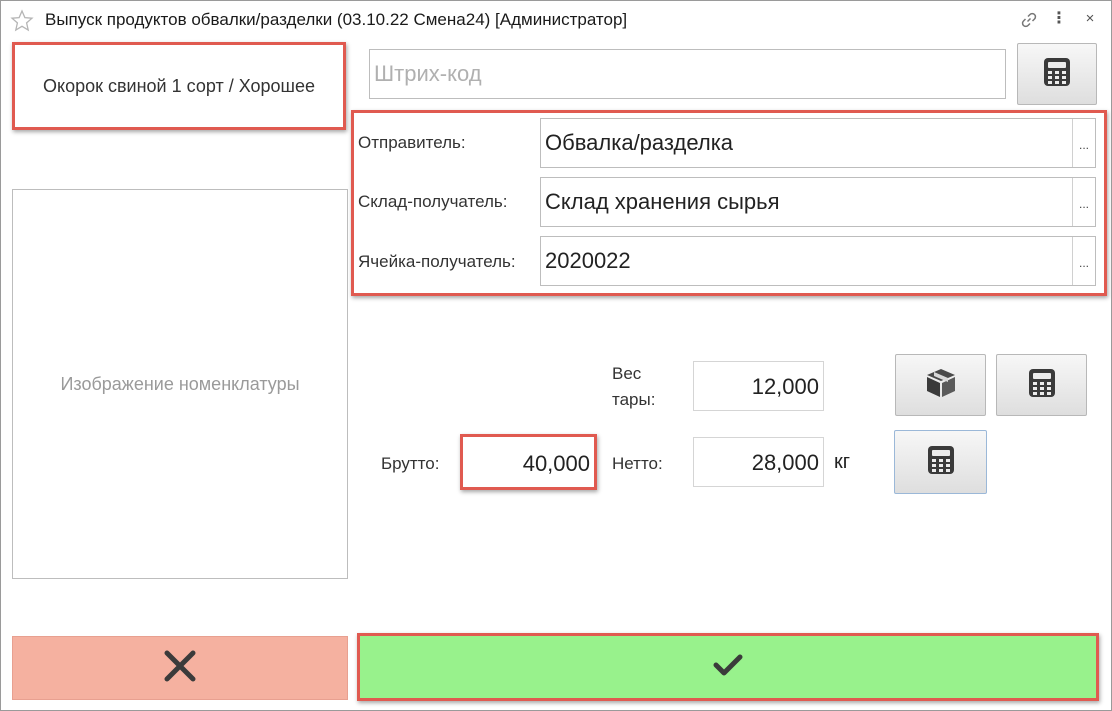 This screenshot has height=711, width=1112. I want to click on link-icon, so click(1029, 20).